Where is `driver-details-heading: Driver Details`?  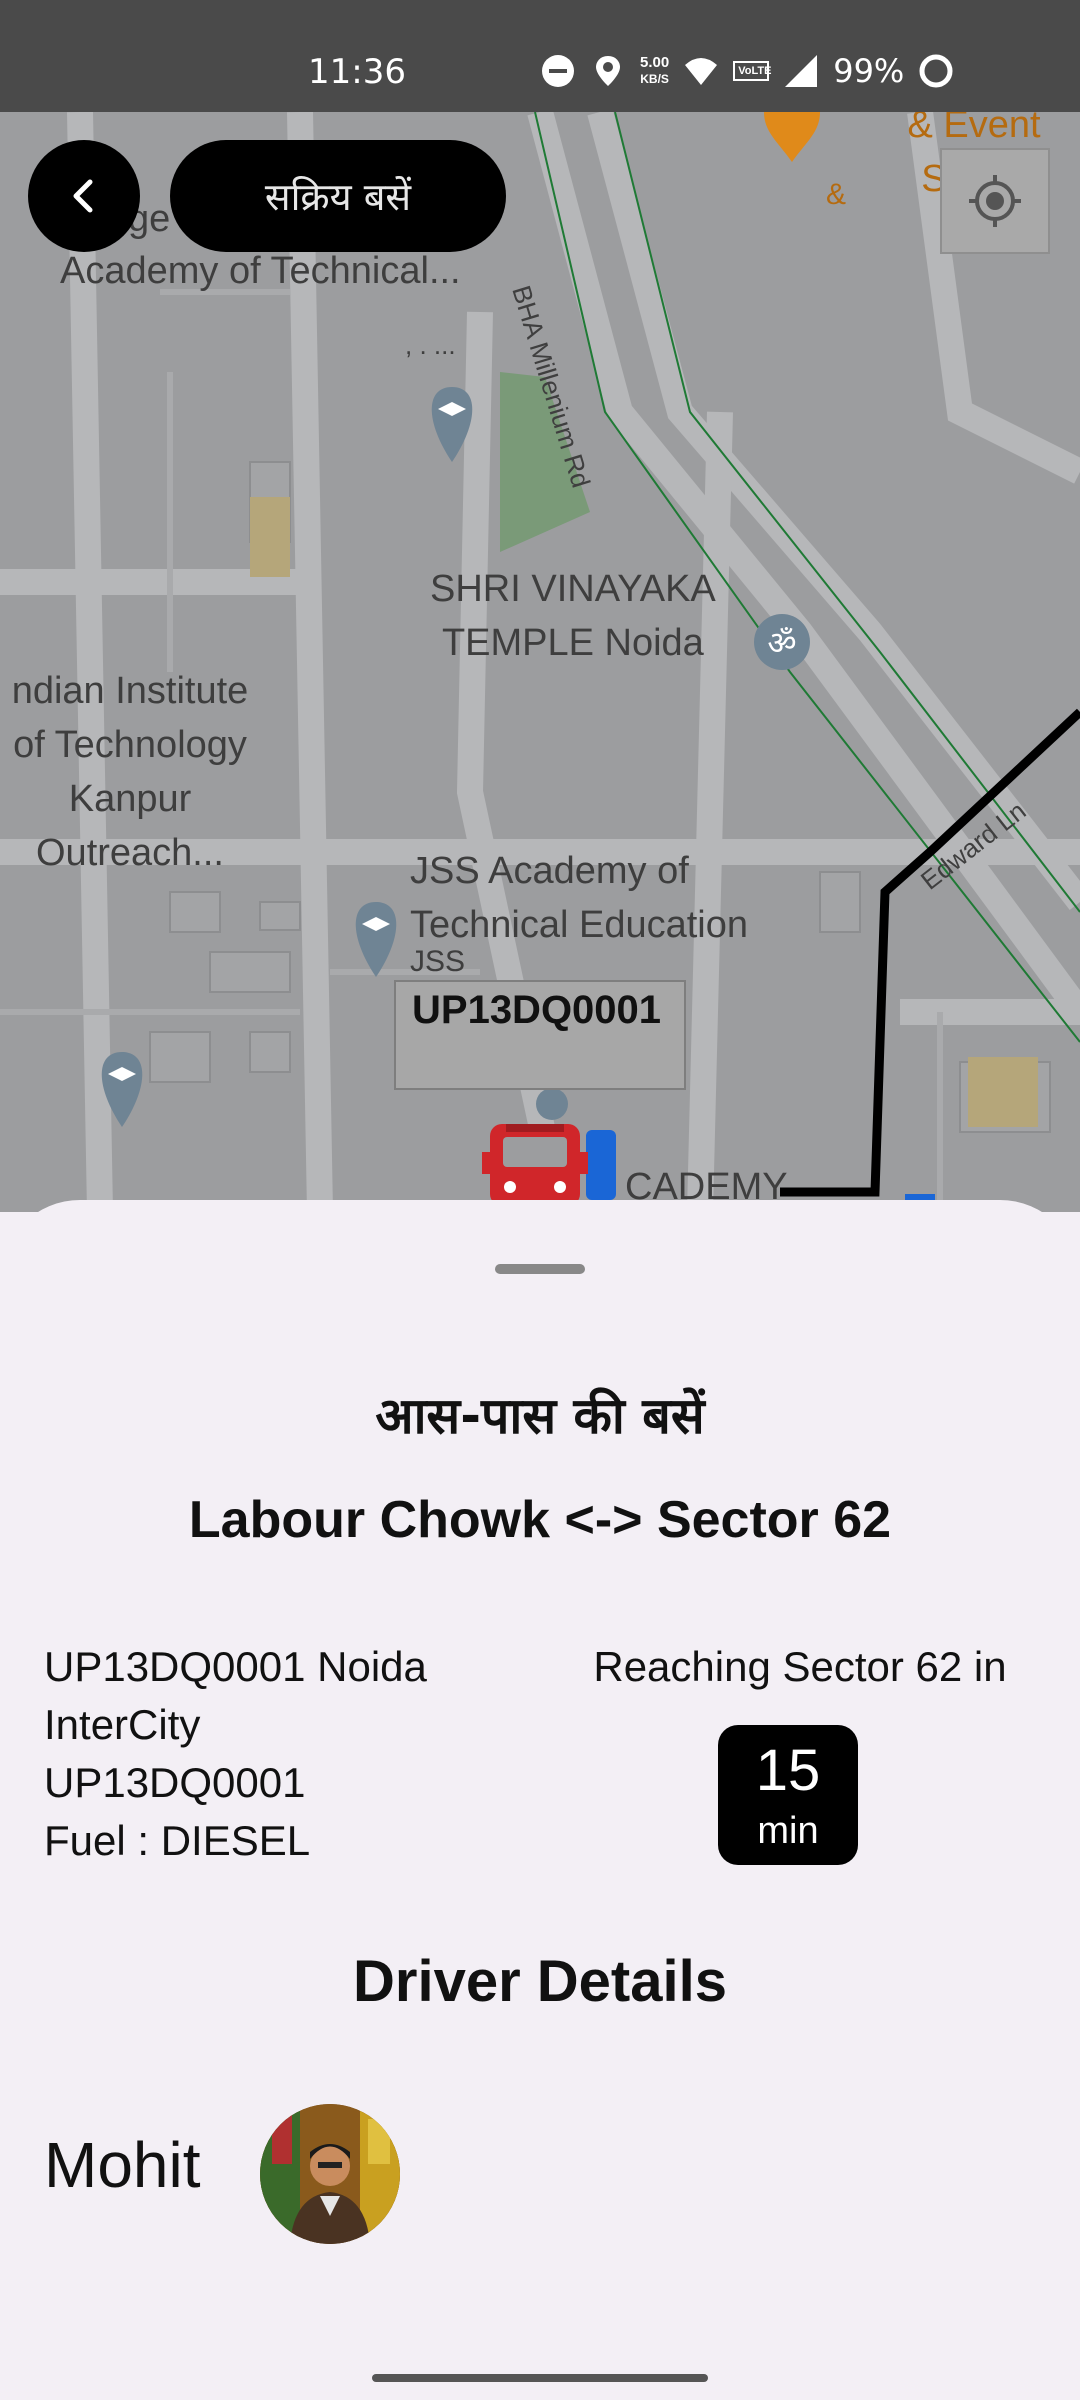
driver-details-heading: Driver Details is located at coordinates (540, 1981).